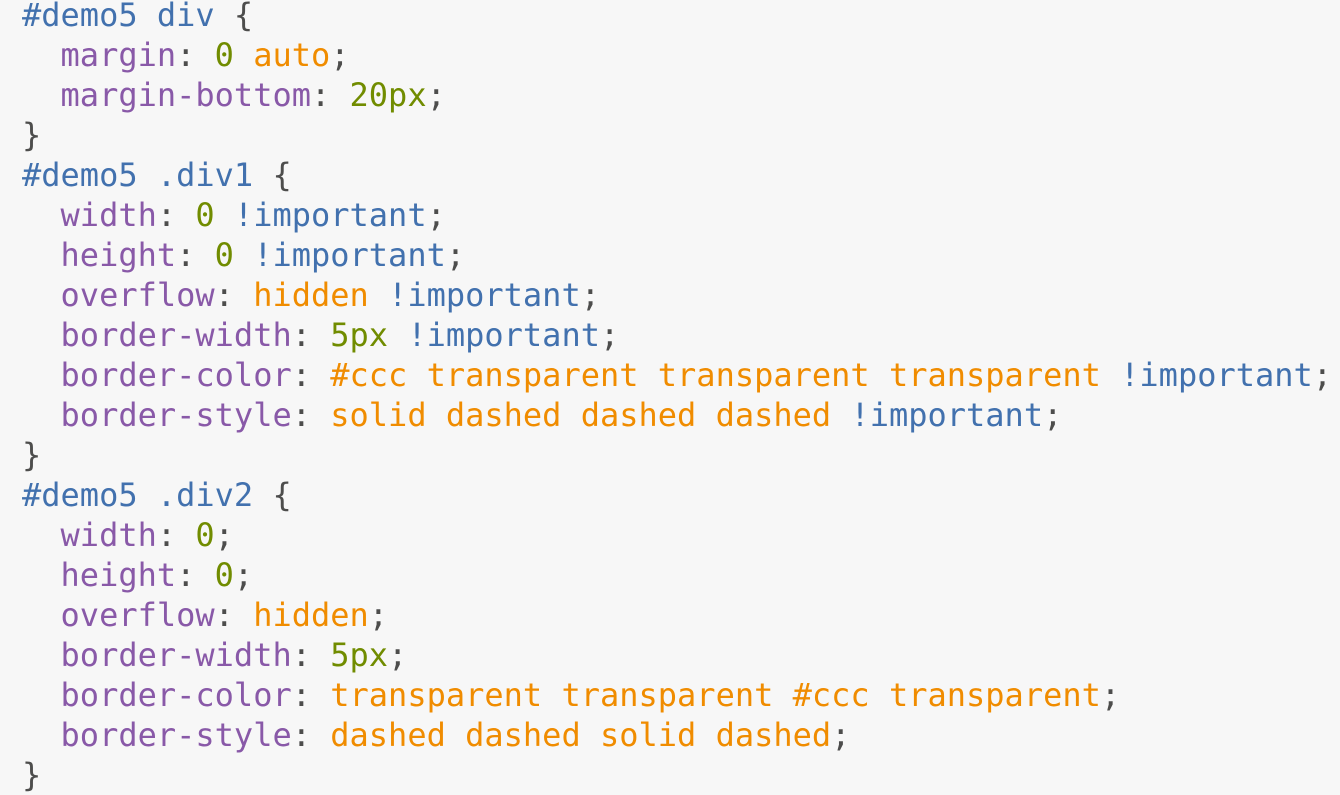  Describe the element at coordinates (715, 375) in the screenshot. I see `code-token-kw: #ccc transparent transparent transparent` at that location.